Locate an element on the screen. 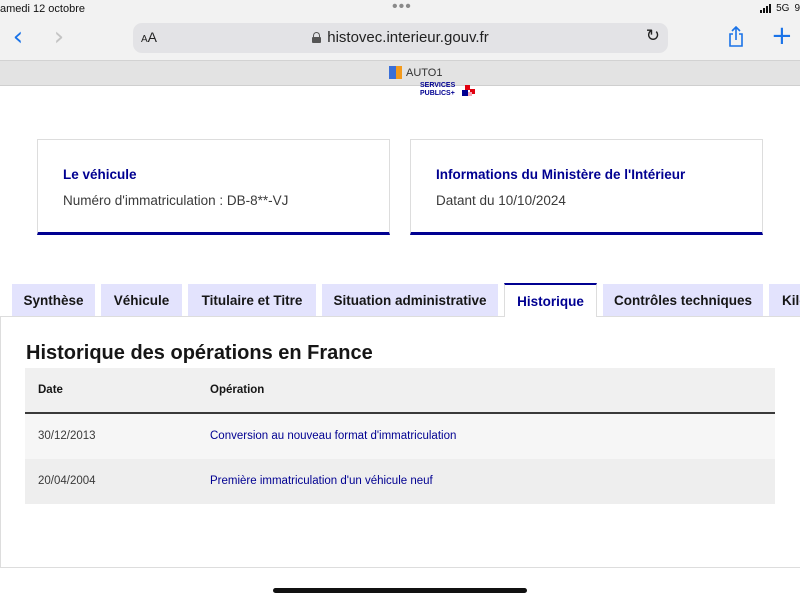 This screenshot has height=600, width=800. tab-label: Synthèse is located at coordinates (53, 300).